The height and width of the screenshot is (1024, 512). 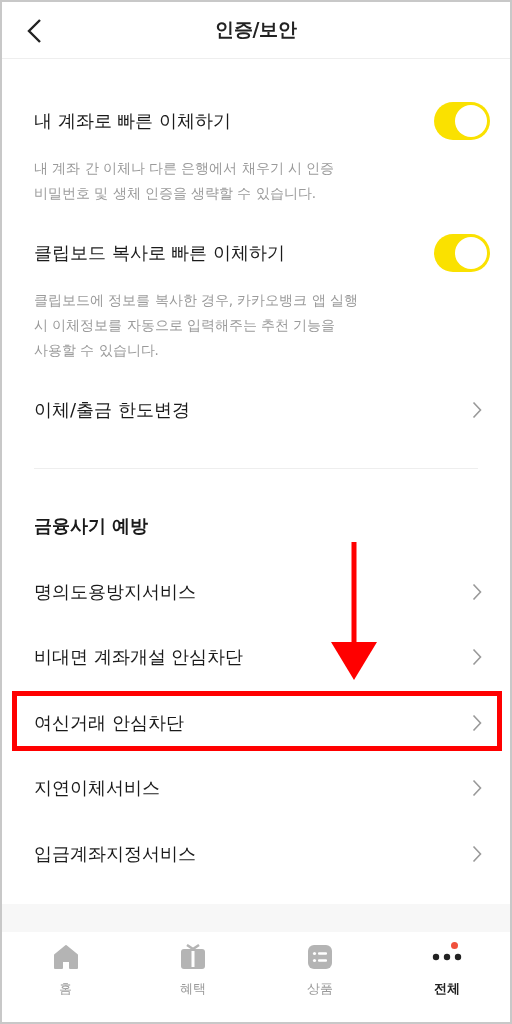 What do you see at coordinates (256, 723) in the screenshot?
I see `menu-item: 여신거래 안심차단` at bounding box center [256, 723].